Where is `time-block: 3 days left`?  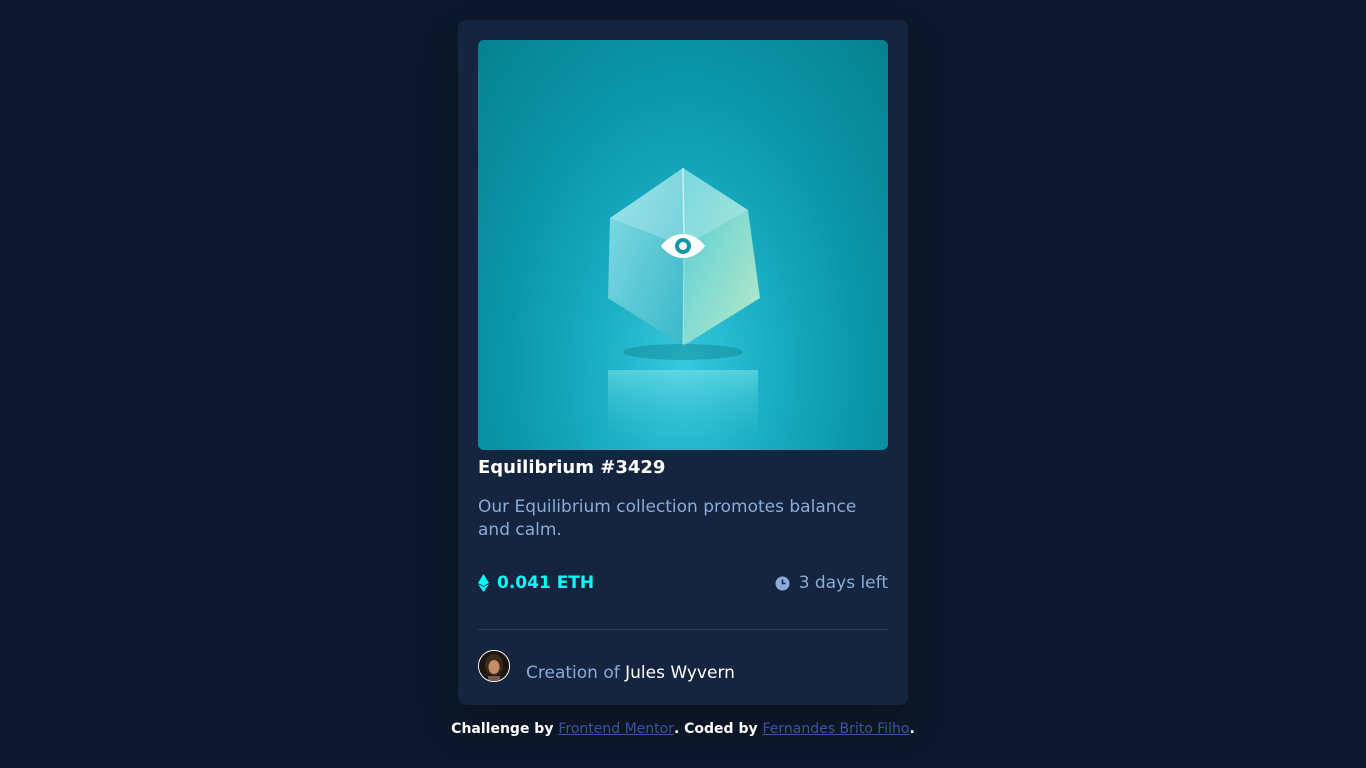 time-block: 3 days left is located at coordinates (831, 583).